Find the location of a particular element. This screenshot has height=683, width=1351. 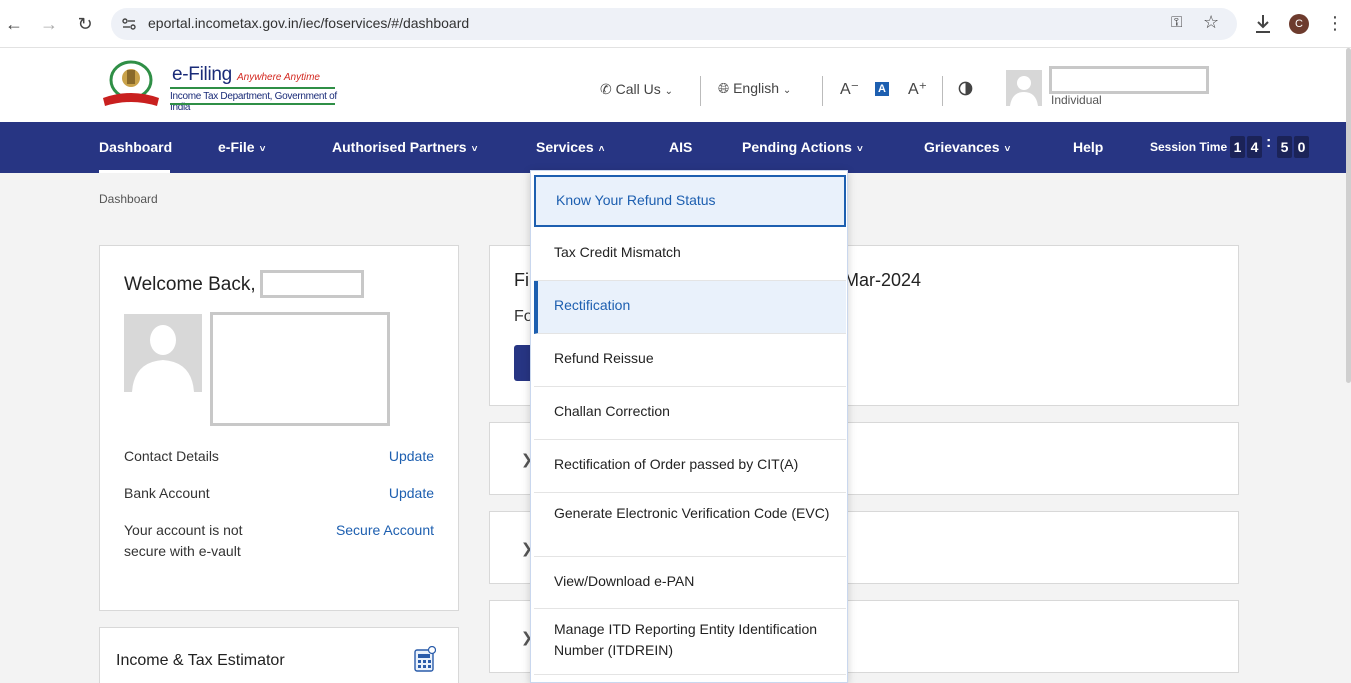

menu-item-rectification: Rectification is located at coordinates (690, 307).